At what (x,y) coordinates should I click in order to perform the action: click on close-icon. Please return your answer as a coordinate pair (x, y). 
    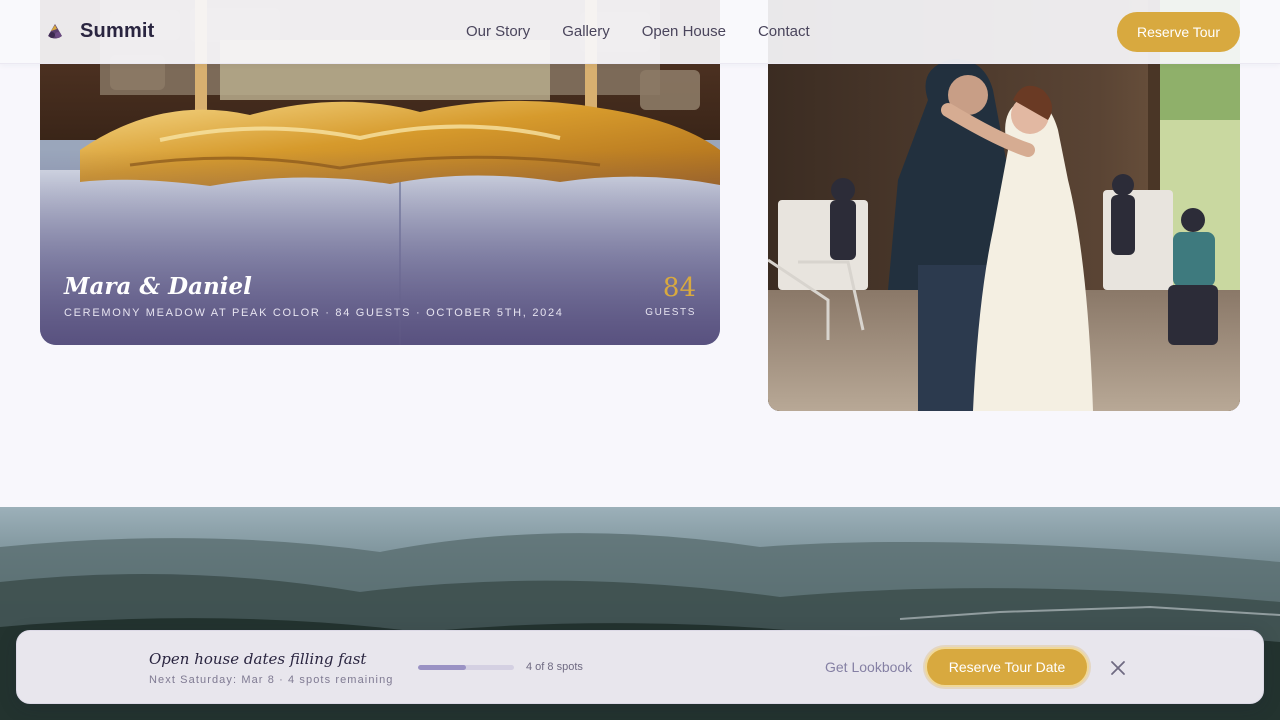
    Looking at the image, I should click on (1118, 668).